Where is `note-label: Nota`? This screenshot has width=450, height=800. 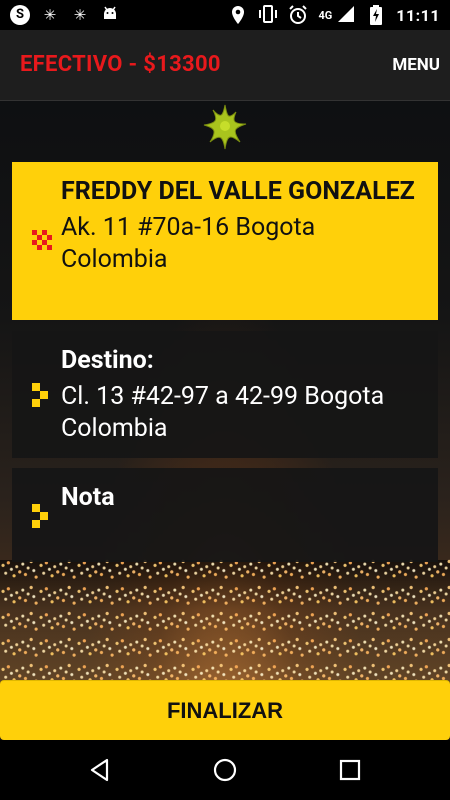 note-label: Nota is located at coordinates (88, 497).